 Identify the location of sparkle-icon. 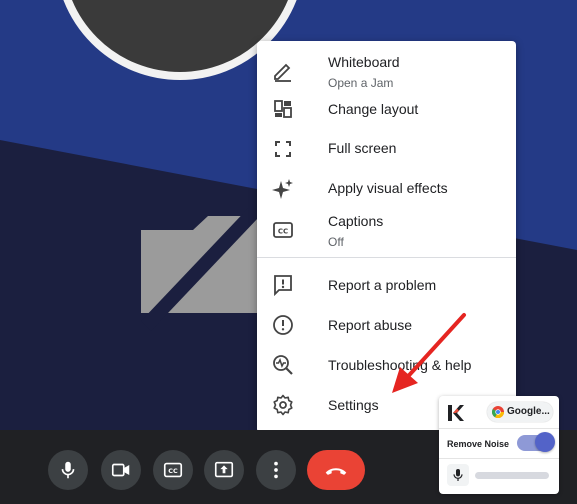
(283, 189).